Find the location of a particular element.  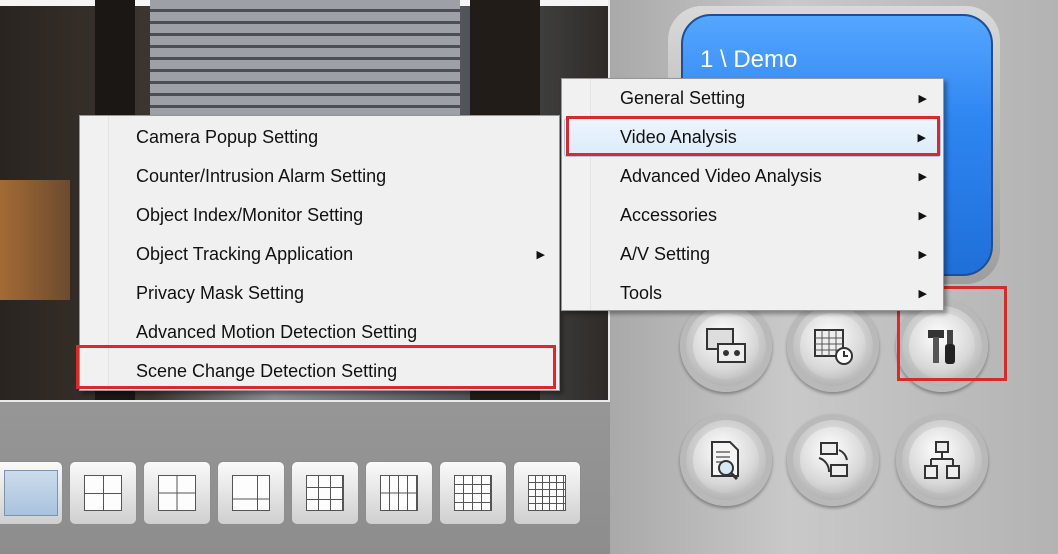

layout-1plus5-icon is located at coordinates (251, 493).